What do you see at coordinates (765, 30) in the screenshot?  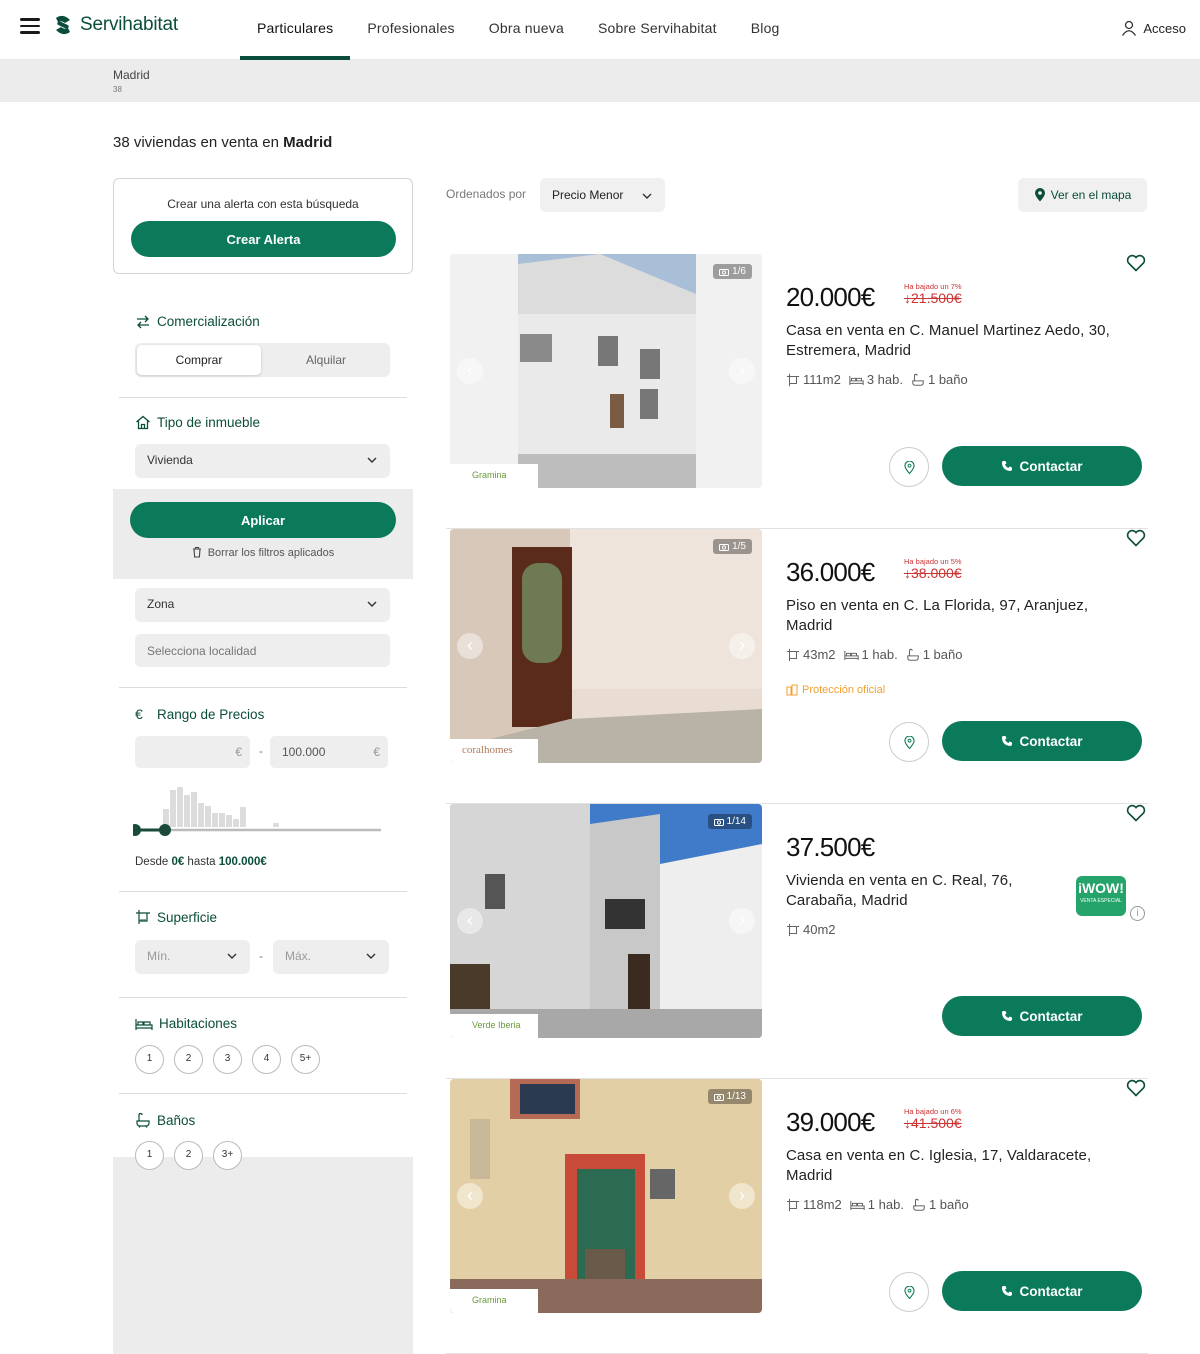 I see `nav-blog: Blog` at bounding box center [765, 30].